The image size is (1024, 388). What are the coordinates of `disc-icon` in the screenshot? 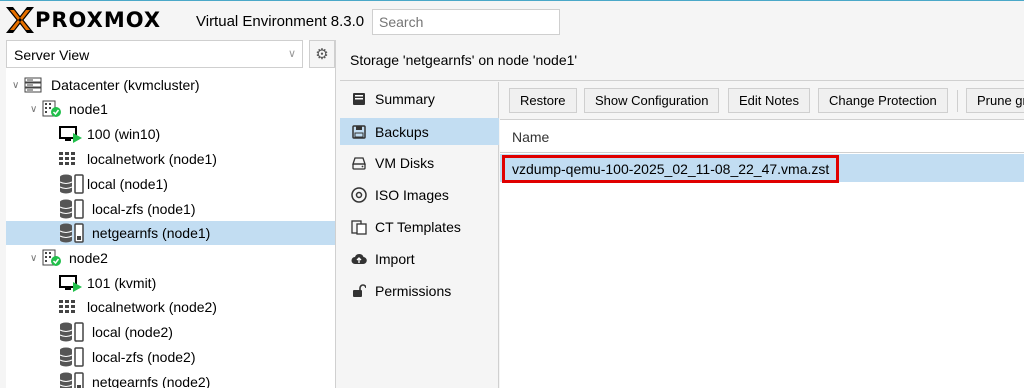 It's located at (359, 194).